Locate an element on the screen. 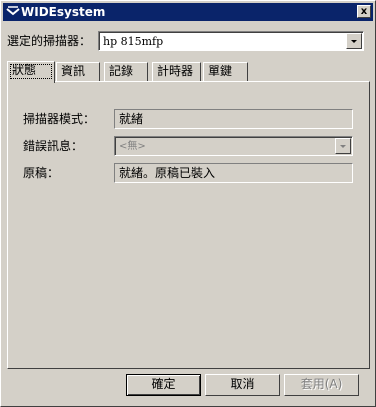  error-message-select: <無> is located at coordinates (233, 146).